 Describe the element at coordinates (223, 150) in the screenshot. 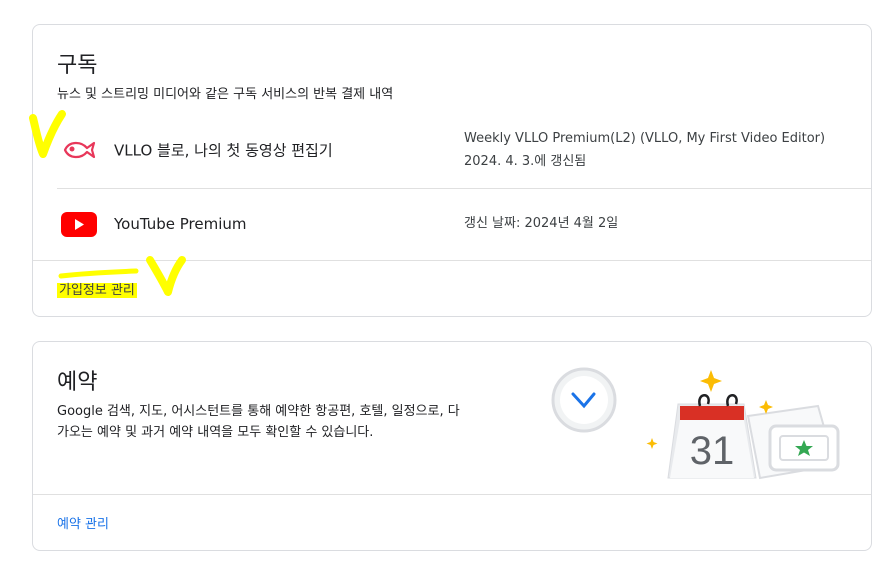

I see `subscription-name: VLLO 블로, 나의 첫 동영상 편집기` at that location.